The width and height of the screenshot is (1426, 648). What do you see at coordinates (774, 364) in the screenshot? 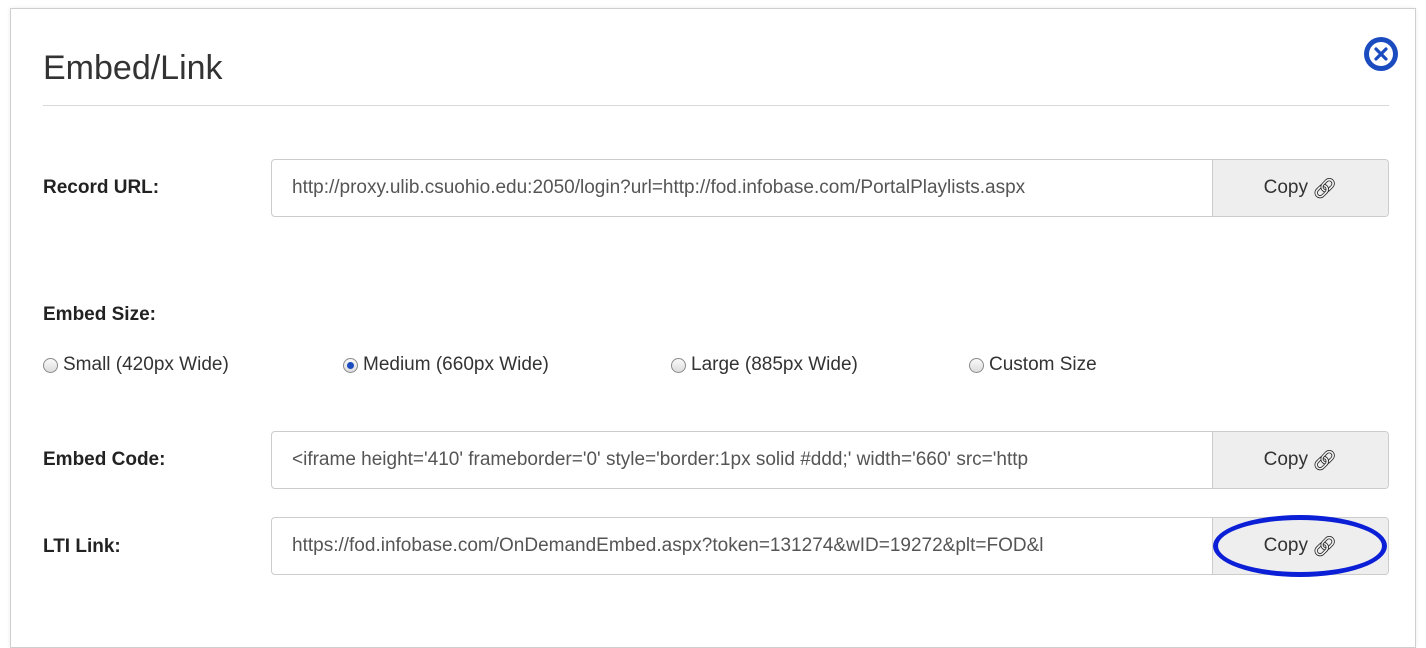
I see `radio-large-label: Large (885px Wide)` at bounding box center [774, 364].